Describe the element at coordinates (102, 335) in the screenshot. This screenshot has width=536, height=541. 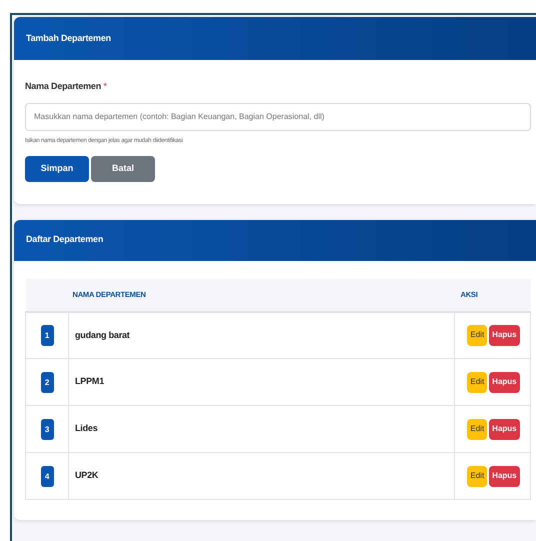
I see `department-name: gudang barat` at that location.